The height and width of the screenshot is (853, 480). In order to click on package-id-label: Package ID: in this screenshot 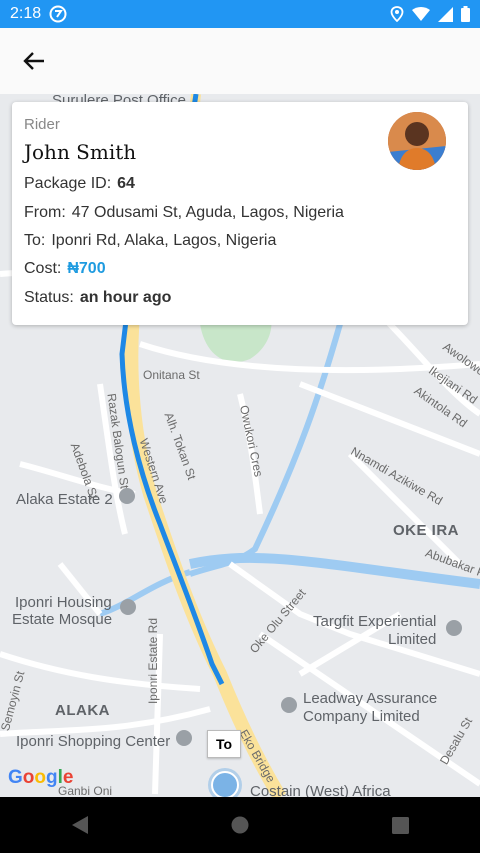, I will do `click(68, 183)`.